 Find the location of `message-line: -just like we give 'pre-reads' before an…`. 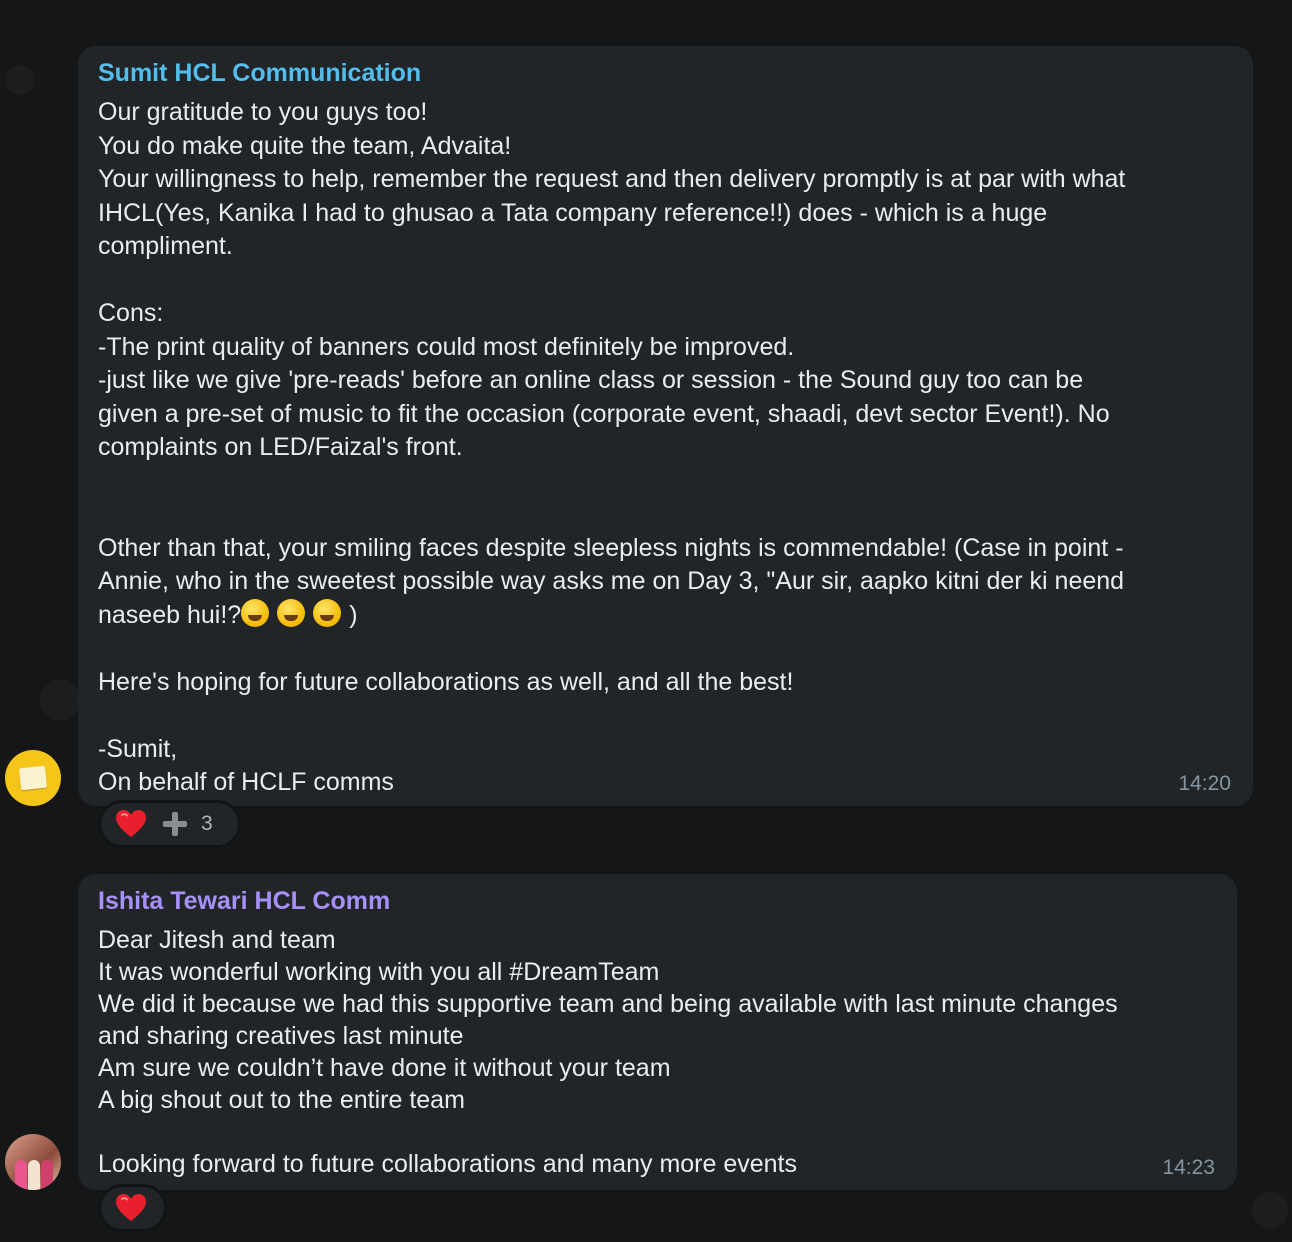

message-line: -just like we give 'pre-reads' before an… is located at coordinates (591, 380).